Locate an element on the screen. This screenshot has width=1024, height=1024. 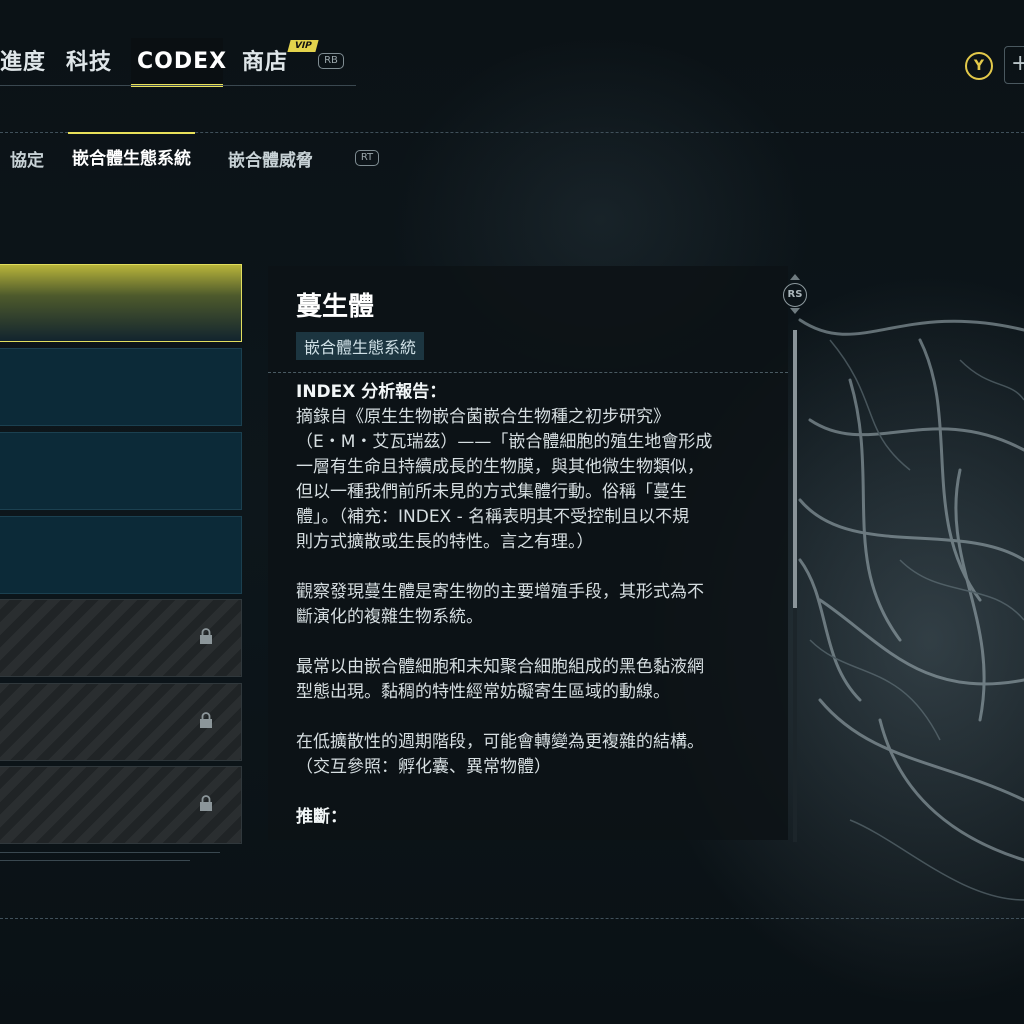
subtab-protocol: 協定 is located at coordinates (27, 158).